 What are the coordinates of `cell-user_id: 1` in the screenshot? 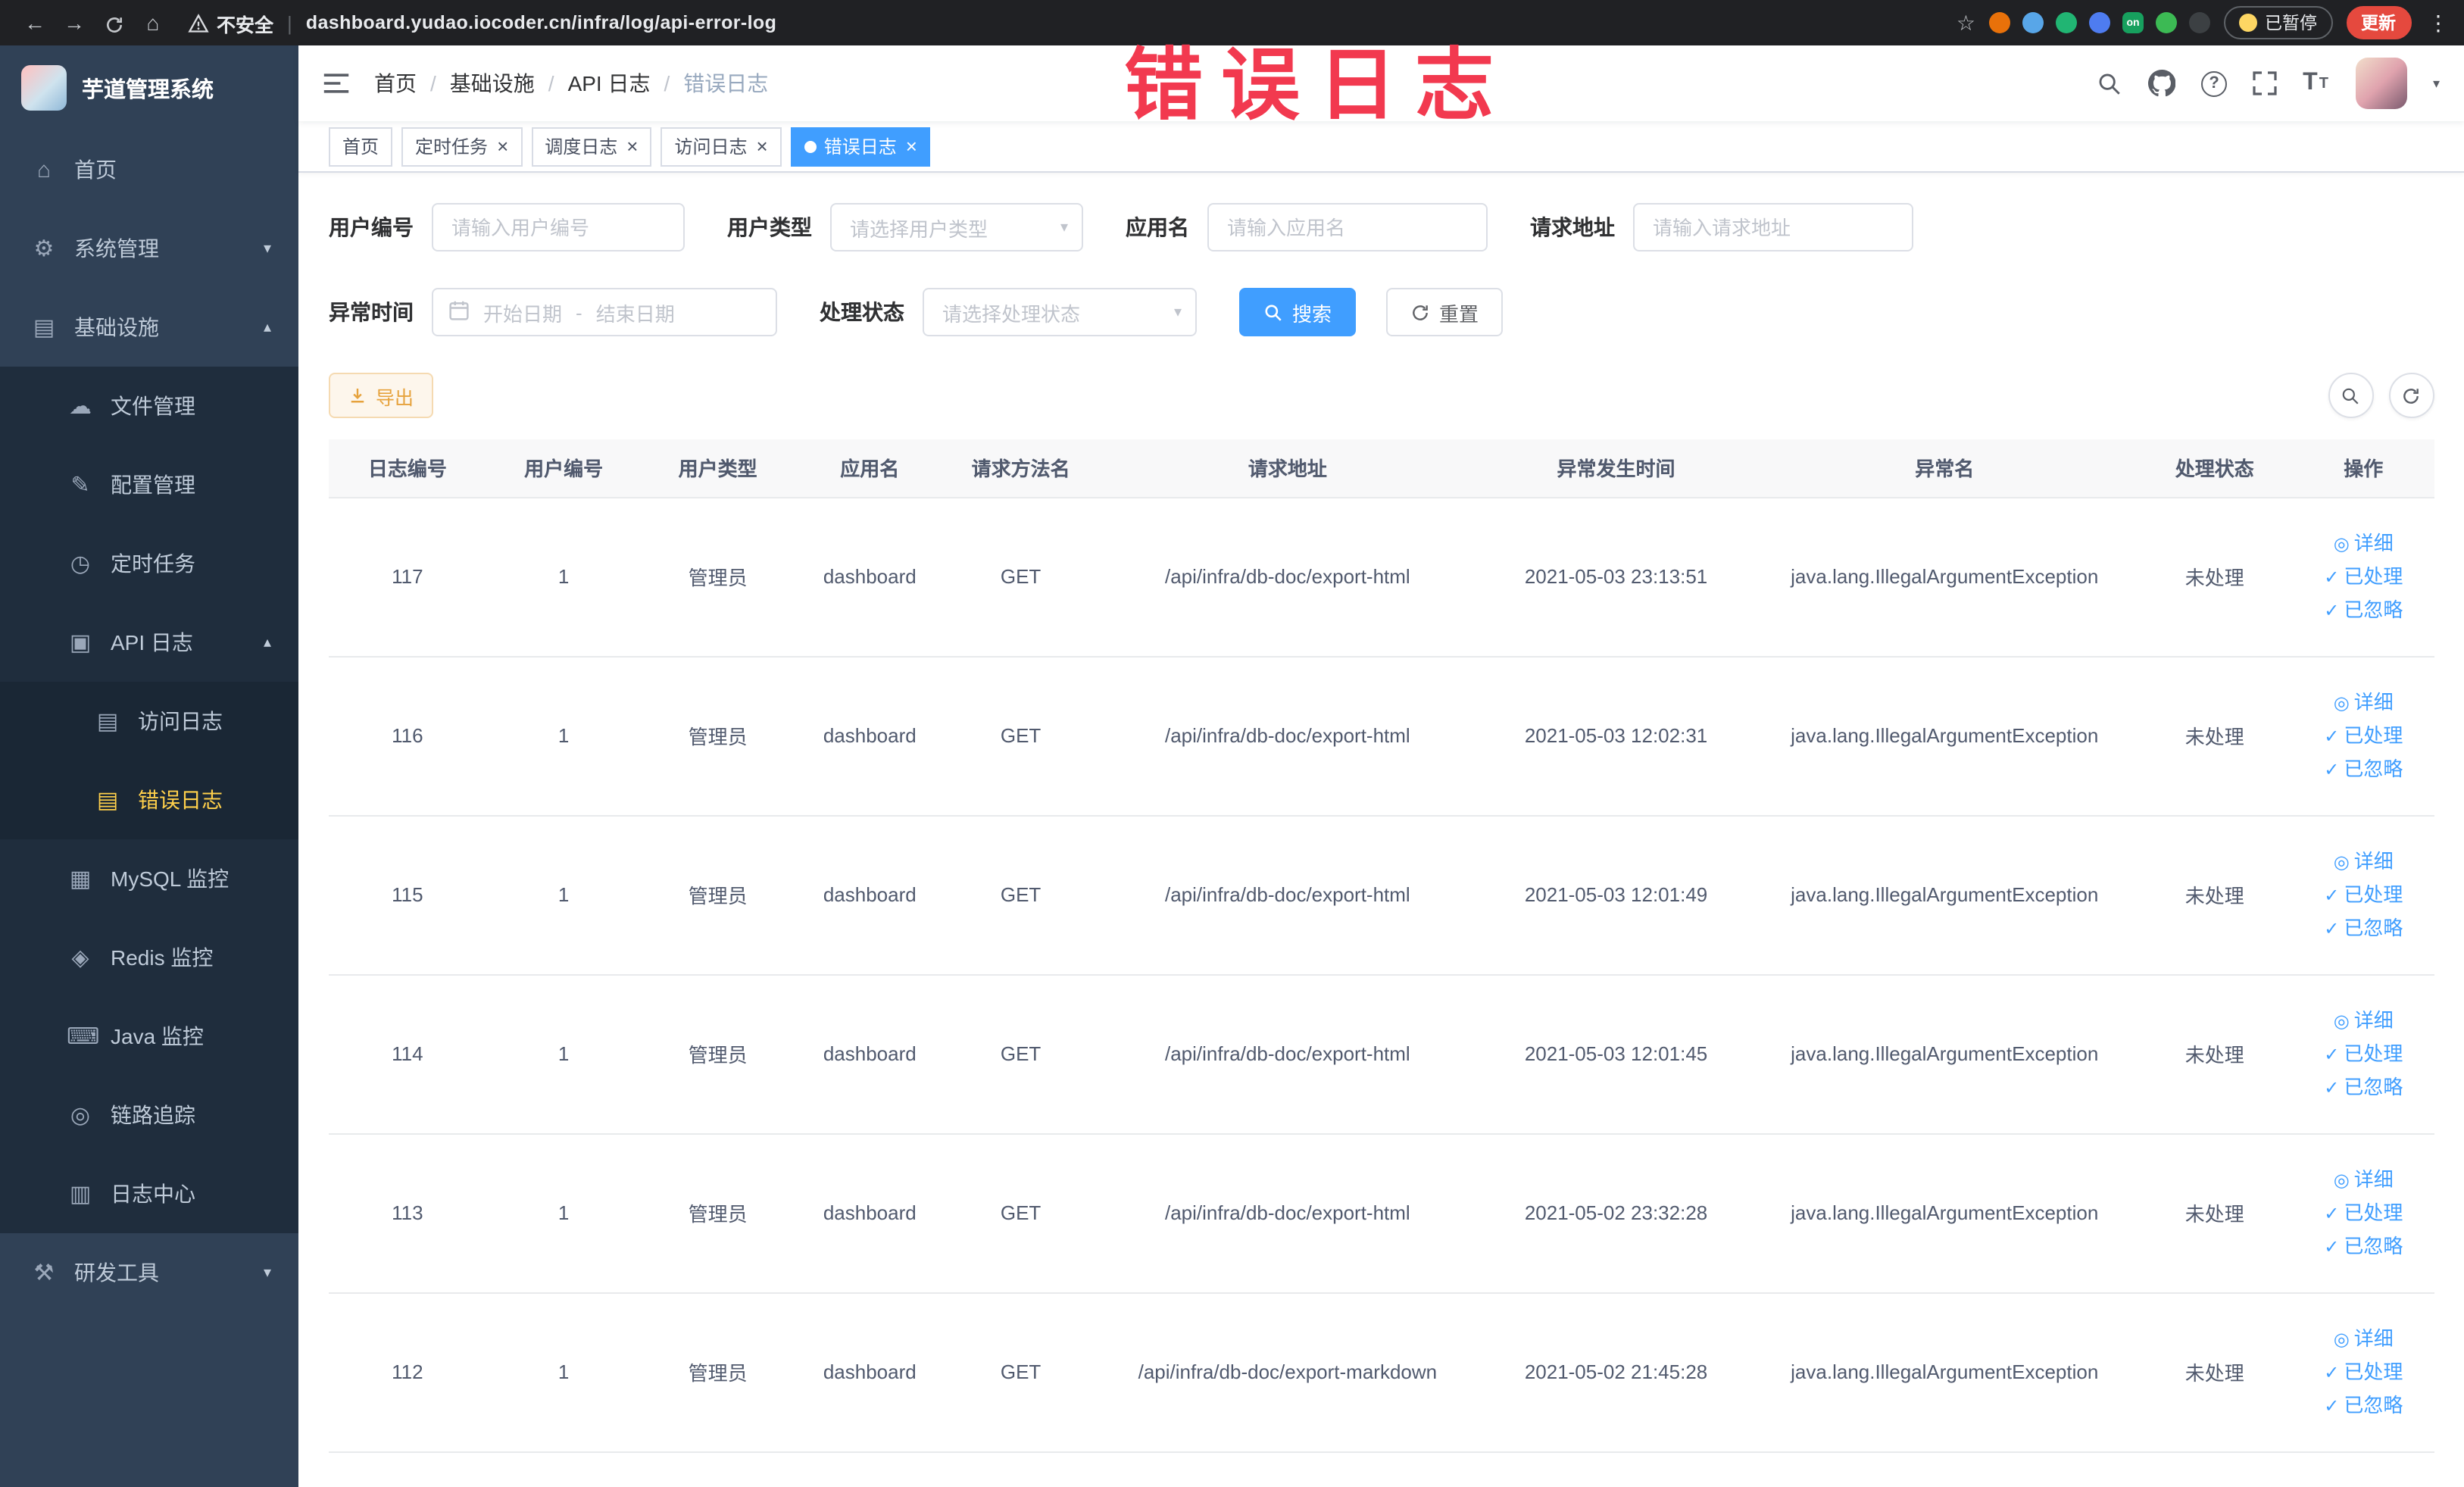 It's located at (564, 577).